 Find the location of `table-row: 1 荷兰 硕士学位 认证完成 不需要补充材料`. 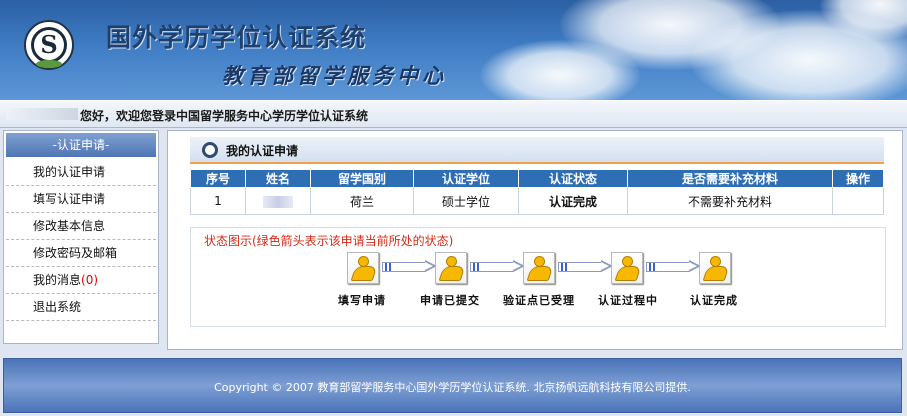

table-row: 1 荷兰 硕士学位 认证完成 不需要补充材料 is located at coordinates (537, 201).